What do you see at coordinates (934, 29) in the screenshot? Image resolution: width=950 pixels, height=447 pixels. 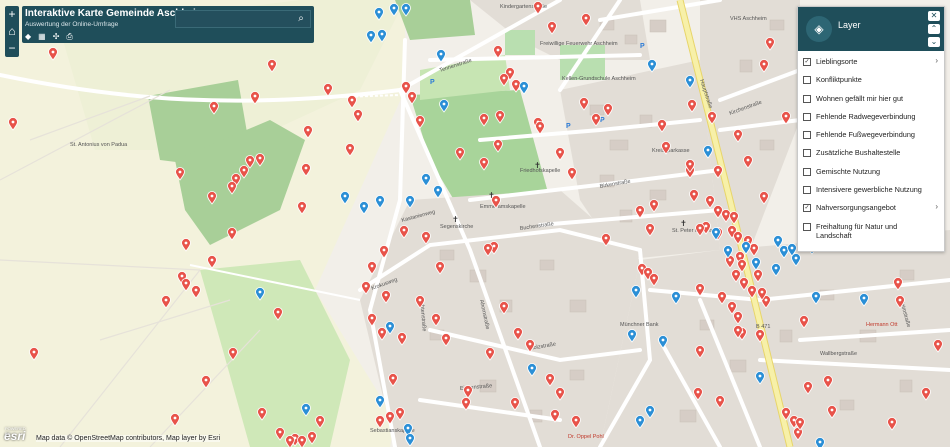 I see `collapse-up-button: ⌃` at bounding box center [934, 29].